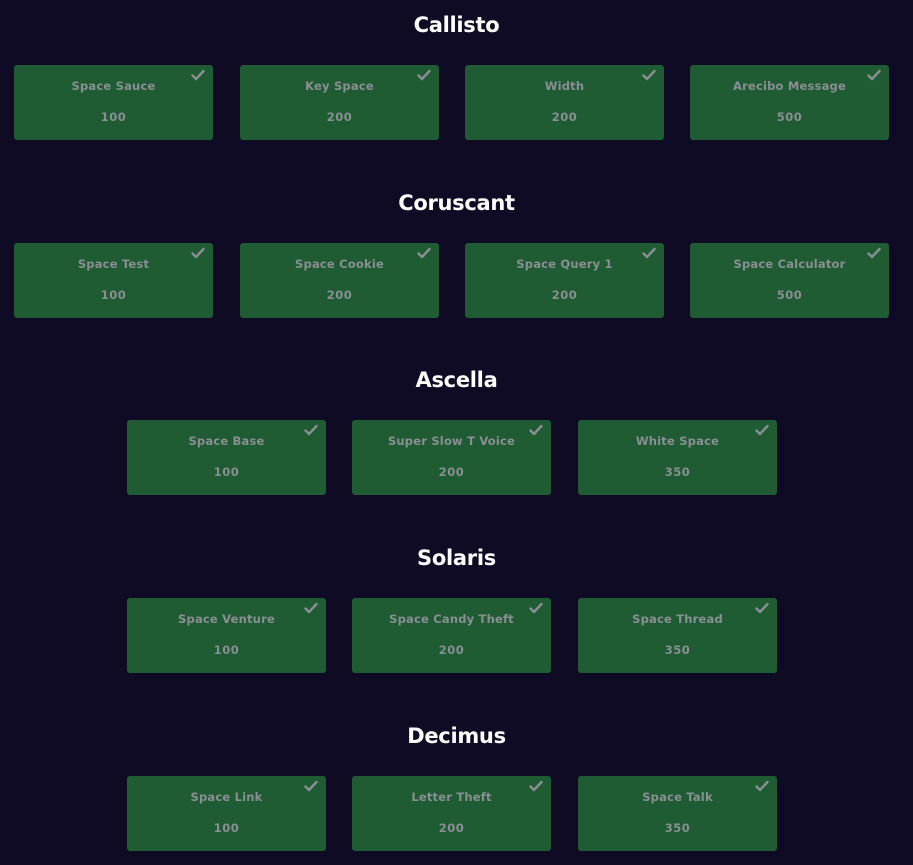  What do you see at coordinates (456, 736) in the screenshot?
I see `category-title: Decimus` at bounding box center [456, 736].